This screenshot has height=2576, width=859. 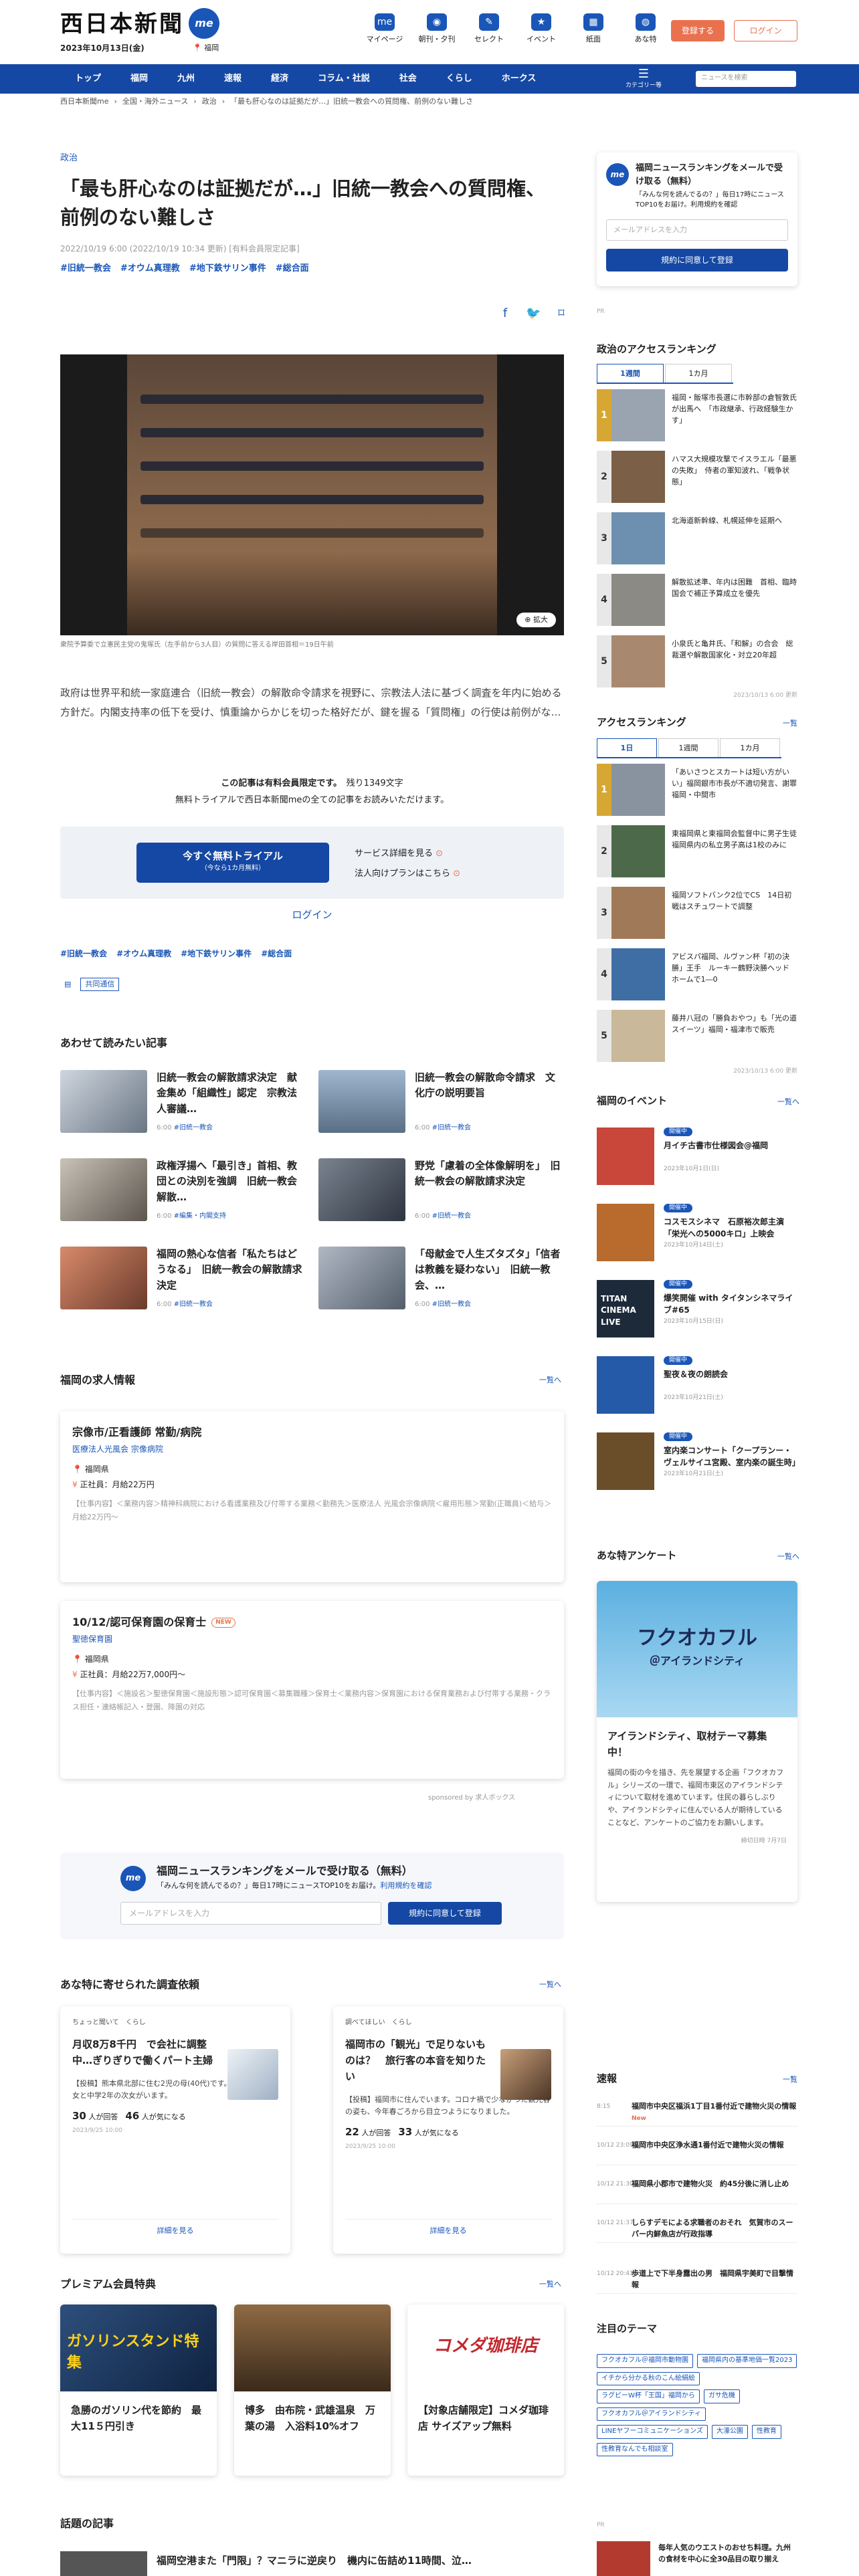 I want to click on ranking-item: 2 東福岡県と東福岡会監督中に男子生徒 福岡県内の私立男子高は1校のみに, so click(x=701, y=851).